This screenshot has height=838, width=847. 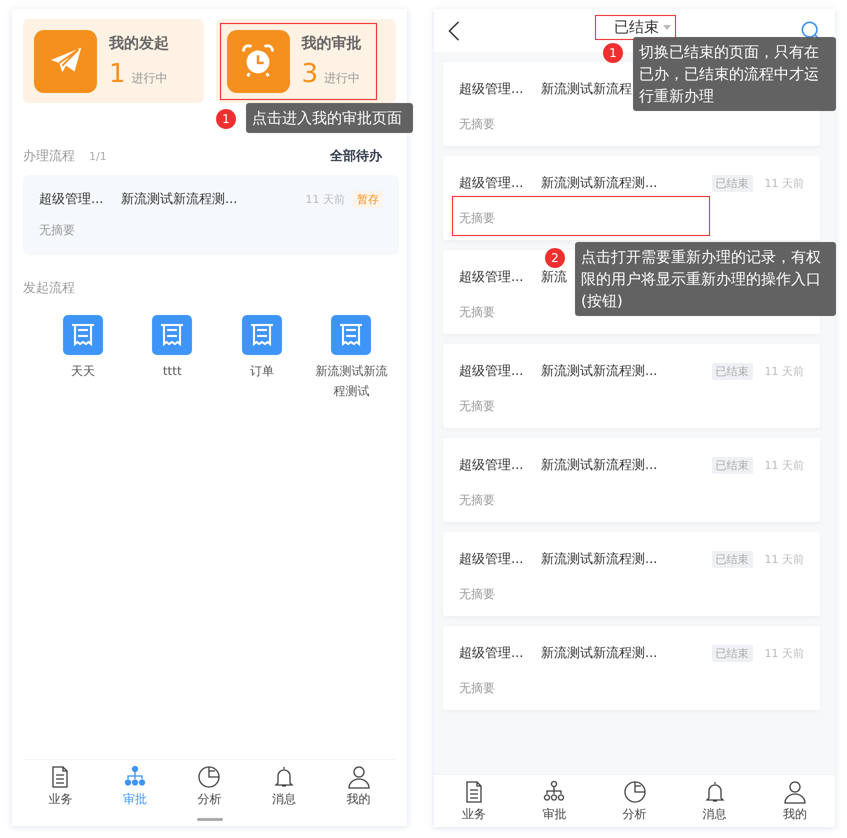 I want to click on tooltip: 点击进入我的审批页面, so click(x=329, y=118).